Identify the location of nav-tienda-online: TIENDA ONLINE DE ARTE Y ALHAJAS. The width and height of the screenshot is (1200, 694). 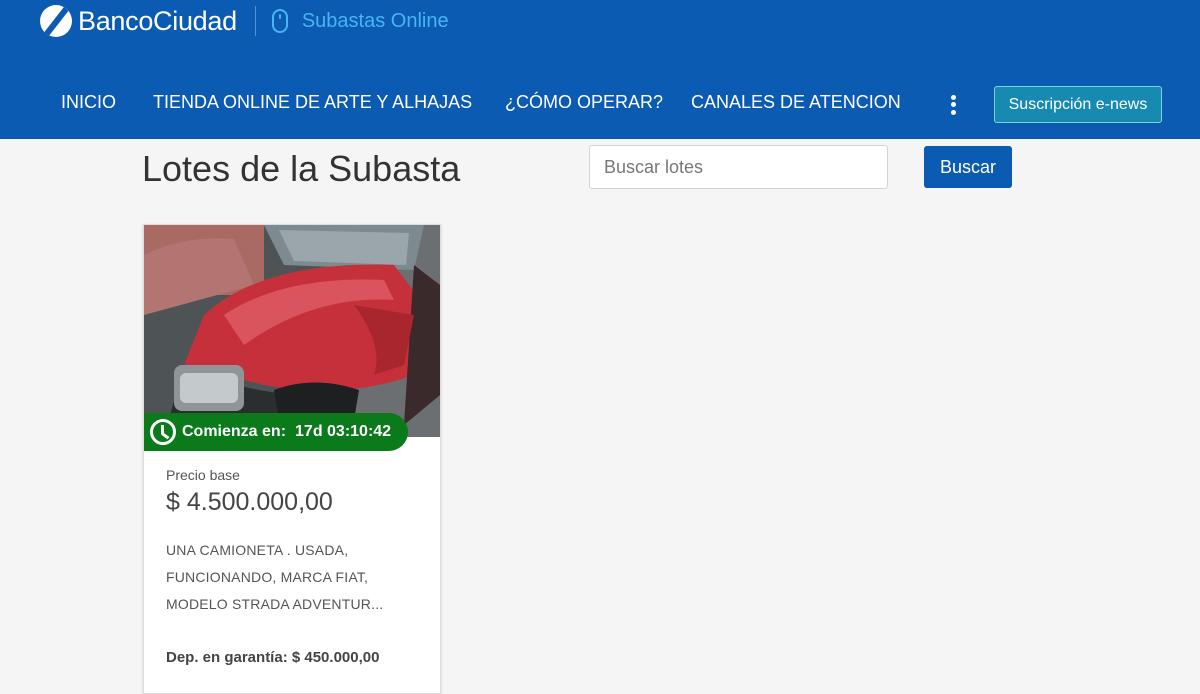
(312, 102).